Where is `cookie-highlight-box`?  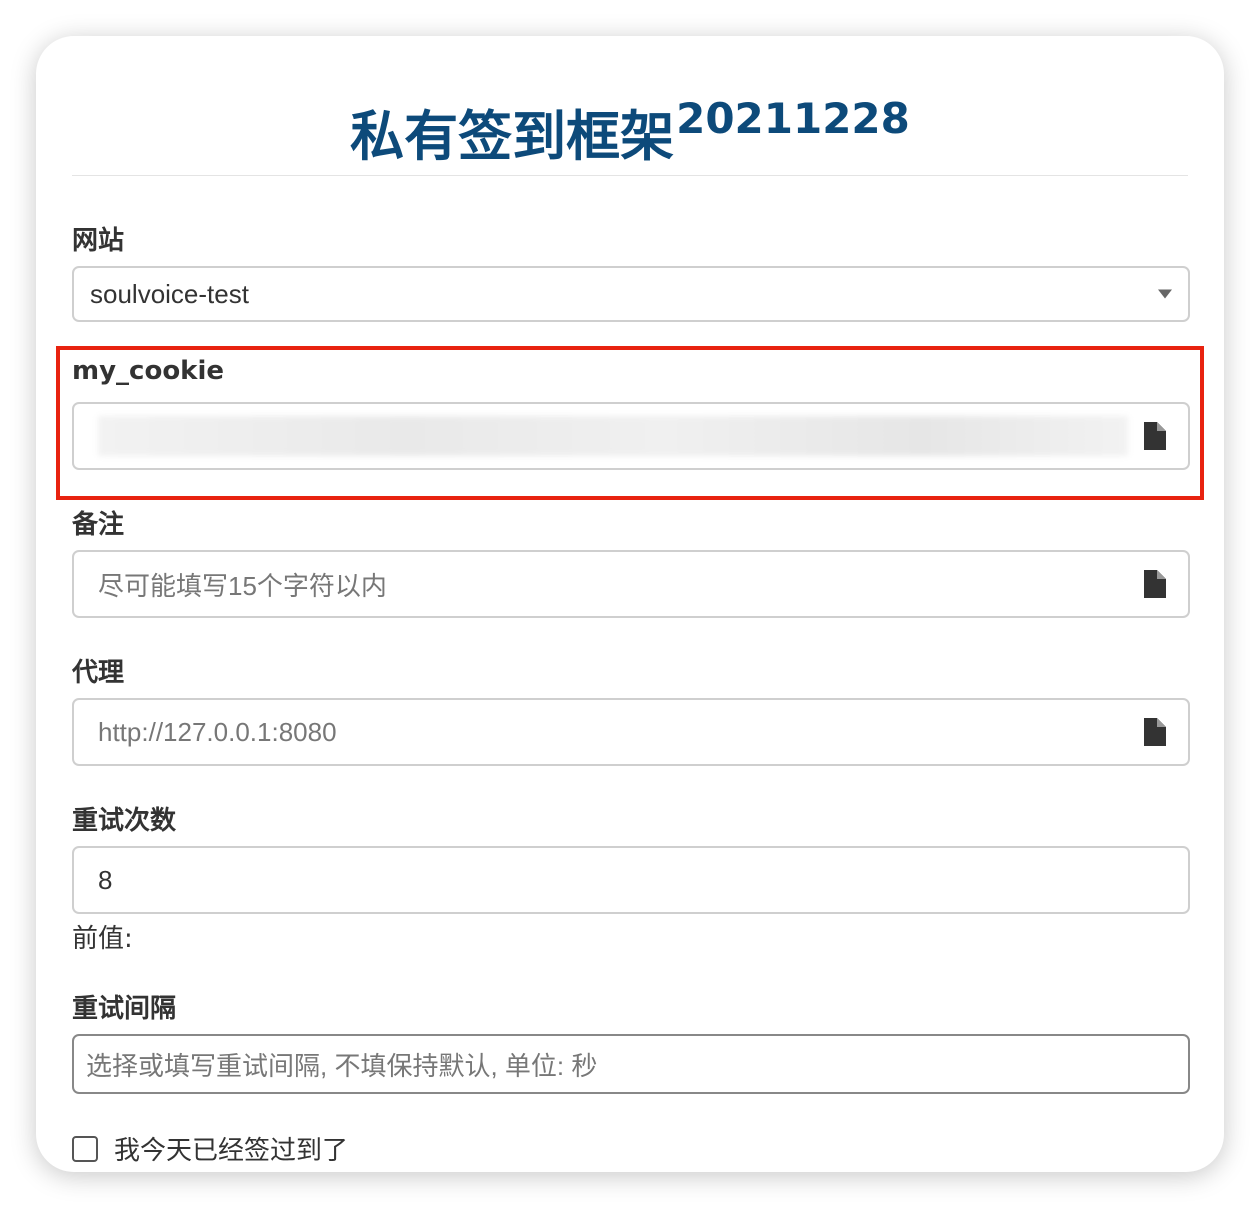 cookie-highlight-box is located at coordinates (630, 423).